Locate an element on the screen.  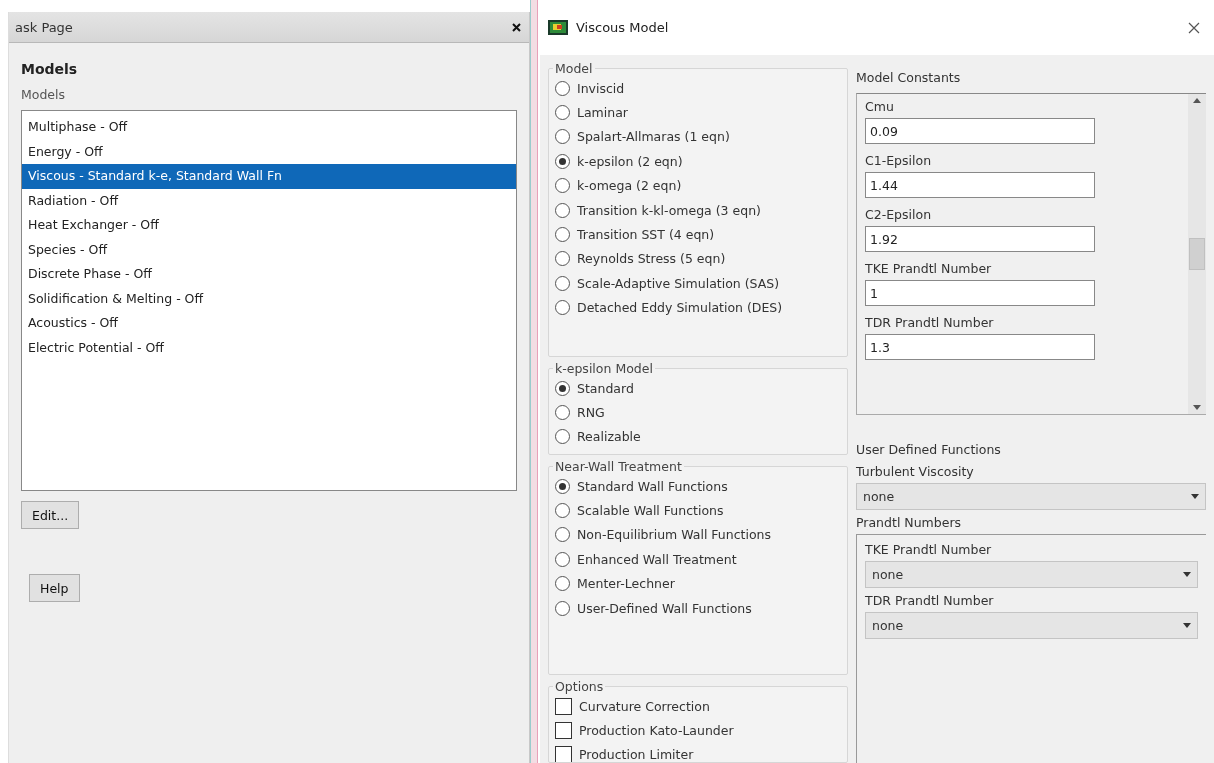
option-label: k-epsilon (2 eqn) is located at coordinates (630, 161).